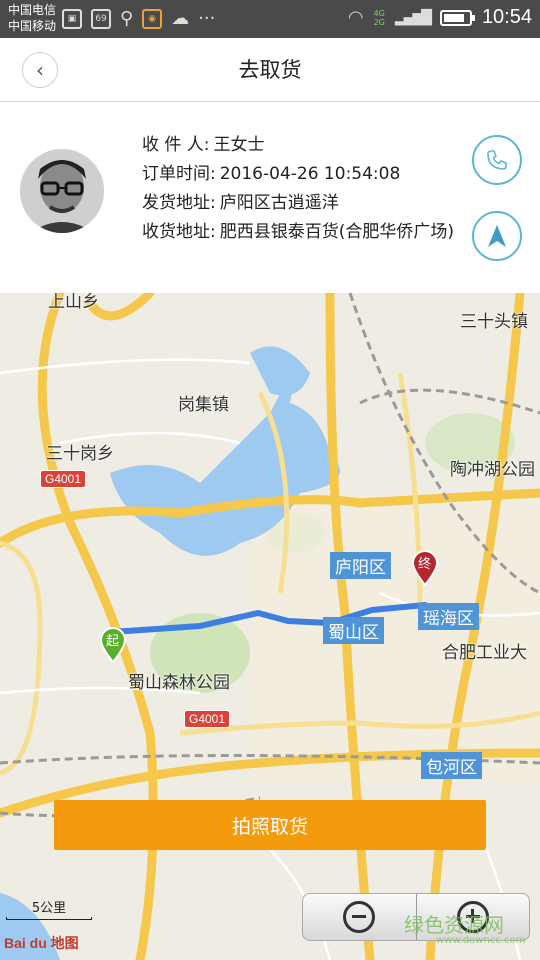 This screenshot has width=540, height=960. I want to click on navigation-arrow-icon, so click(497, 236).